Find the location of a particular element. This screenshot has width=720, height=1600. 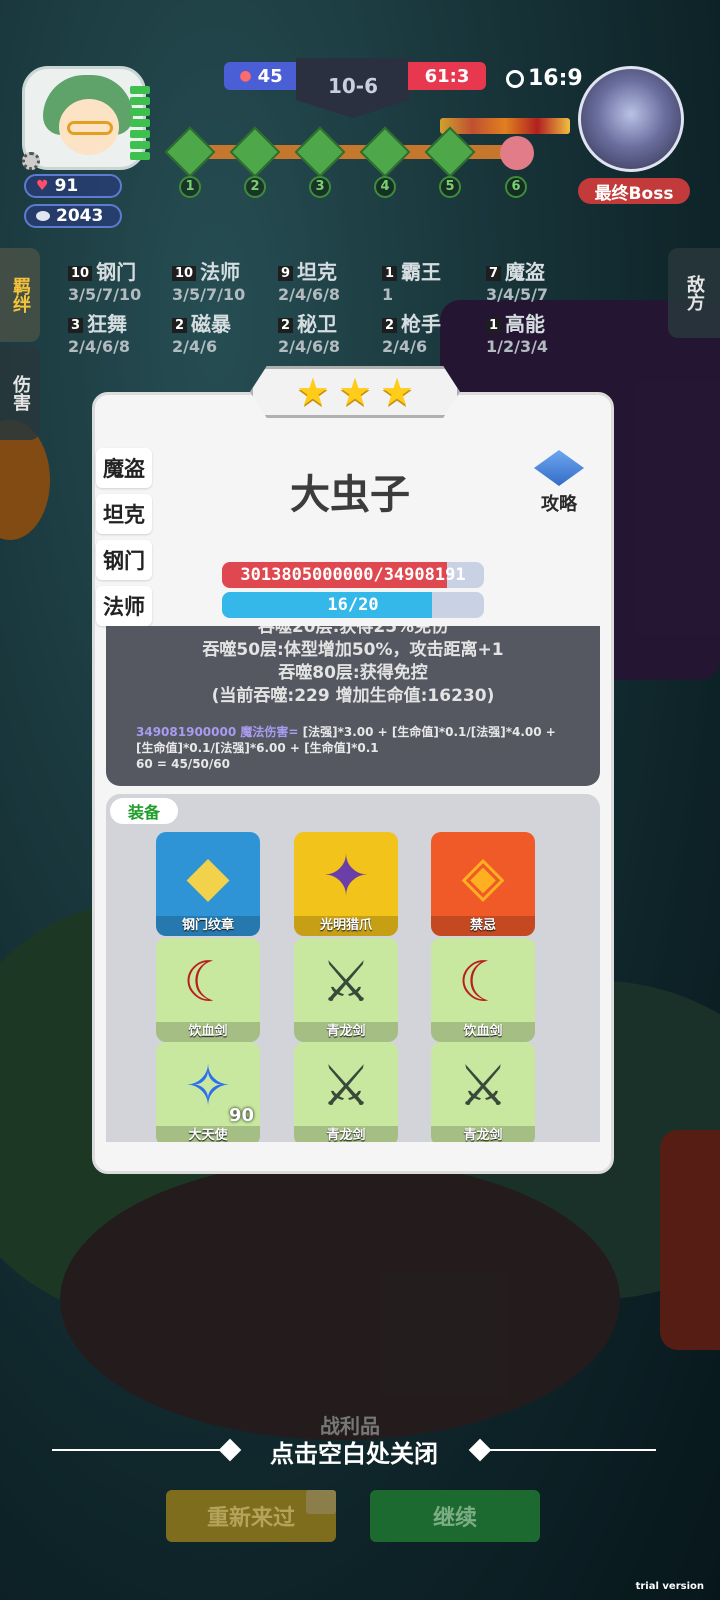

equipment-name: 大天使 is located at coordinates (208, 1134).